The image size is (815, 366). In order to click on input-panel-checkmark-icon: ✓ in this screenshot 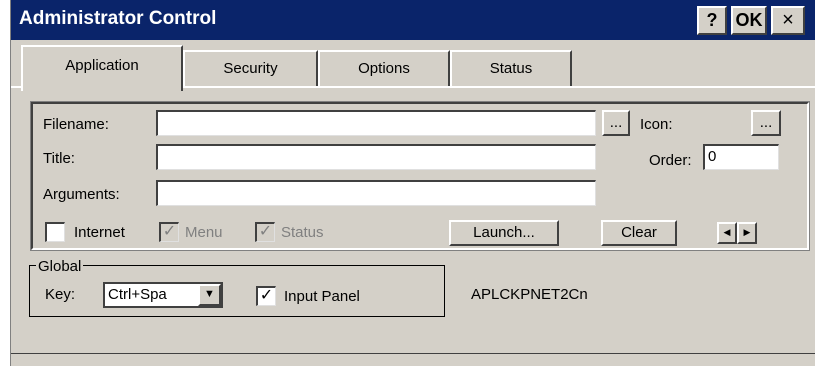, I will do `click(266, 295)`.